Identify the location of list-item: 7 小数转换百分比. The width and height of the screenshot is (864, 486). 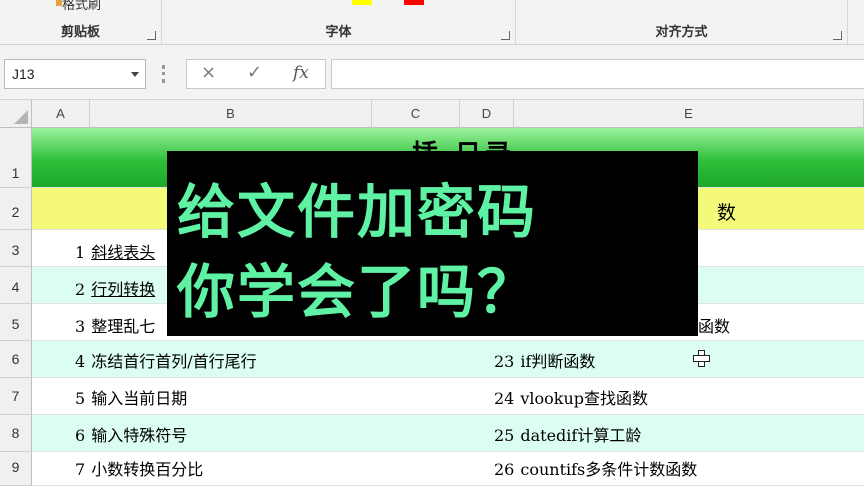
(139, 468).